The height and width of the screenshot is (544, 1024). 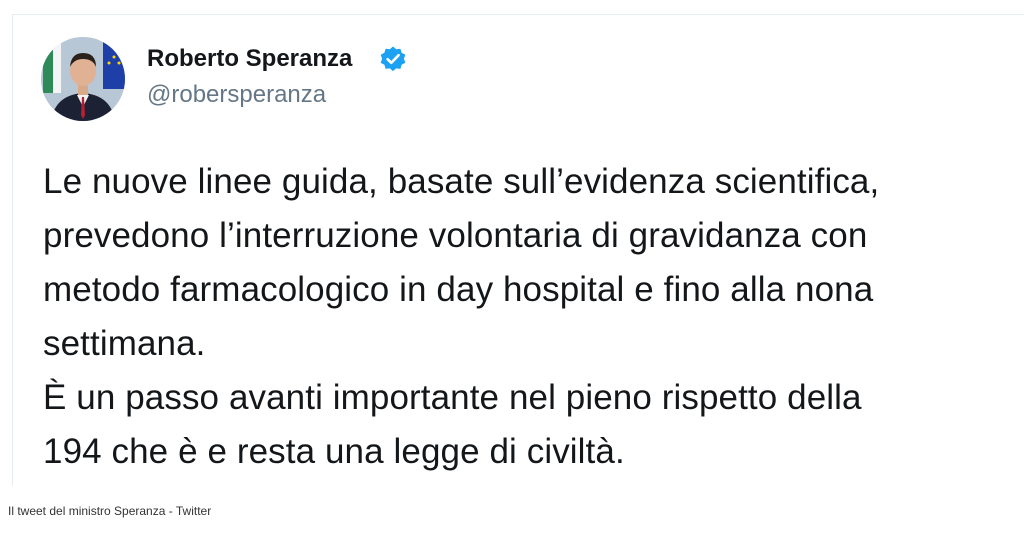 What do you see at coordinates (110, 511) in the screenshot?
I see `image-caption: Il tweet del ministro Speranza - Twitter` at bounding box center [110, 511].